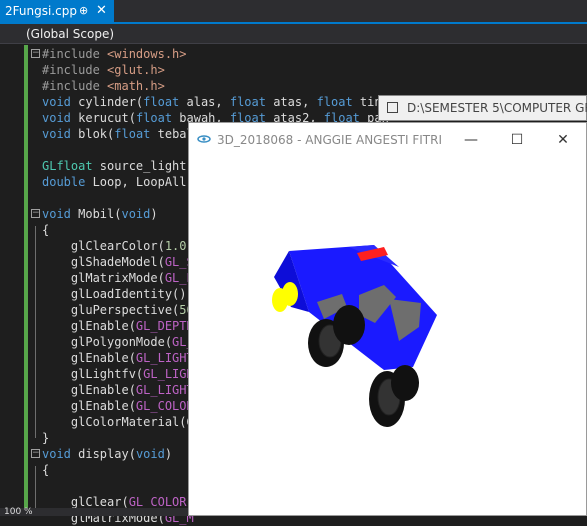  What do you see at coordinates (101, 11) in the screenshot?
I see `close-icon: ✕` at bounding box center [101, 11].